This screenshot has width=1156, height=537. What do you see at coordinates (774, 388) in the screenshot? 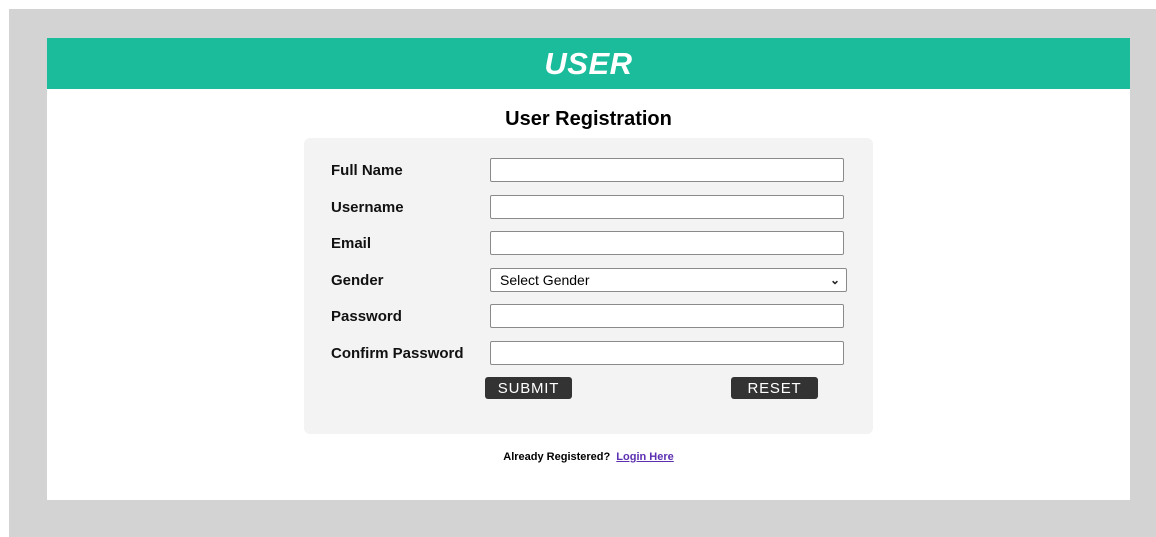
I see `reset-button: RESET` at bounding box center [774, 388].